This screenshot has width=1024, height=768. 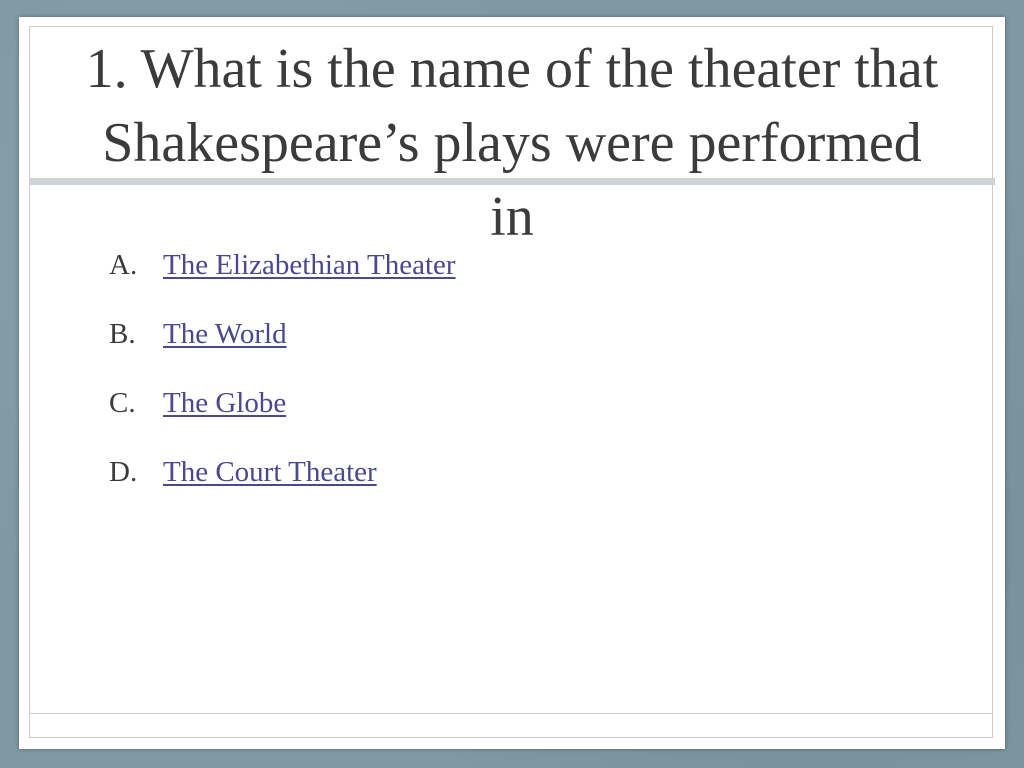 What do you see at coordinates (270, 472) in the screenshot?
I see `answer-link-d: The Court Theater` at bounding box center [270, 472].